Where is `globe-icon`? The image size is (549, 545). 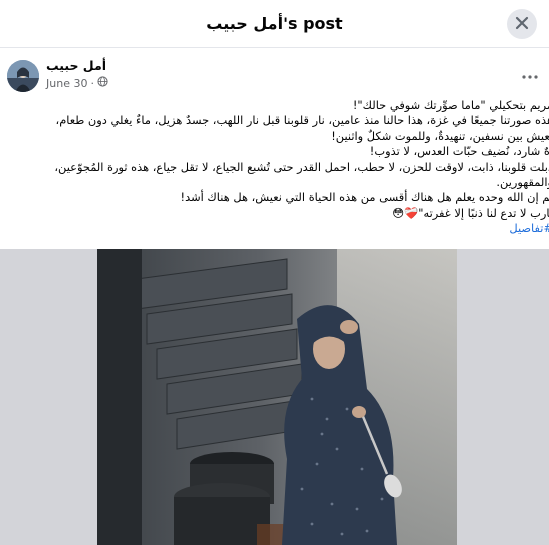 globe-icon is located at coordinates (102, 83).